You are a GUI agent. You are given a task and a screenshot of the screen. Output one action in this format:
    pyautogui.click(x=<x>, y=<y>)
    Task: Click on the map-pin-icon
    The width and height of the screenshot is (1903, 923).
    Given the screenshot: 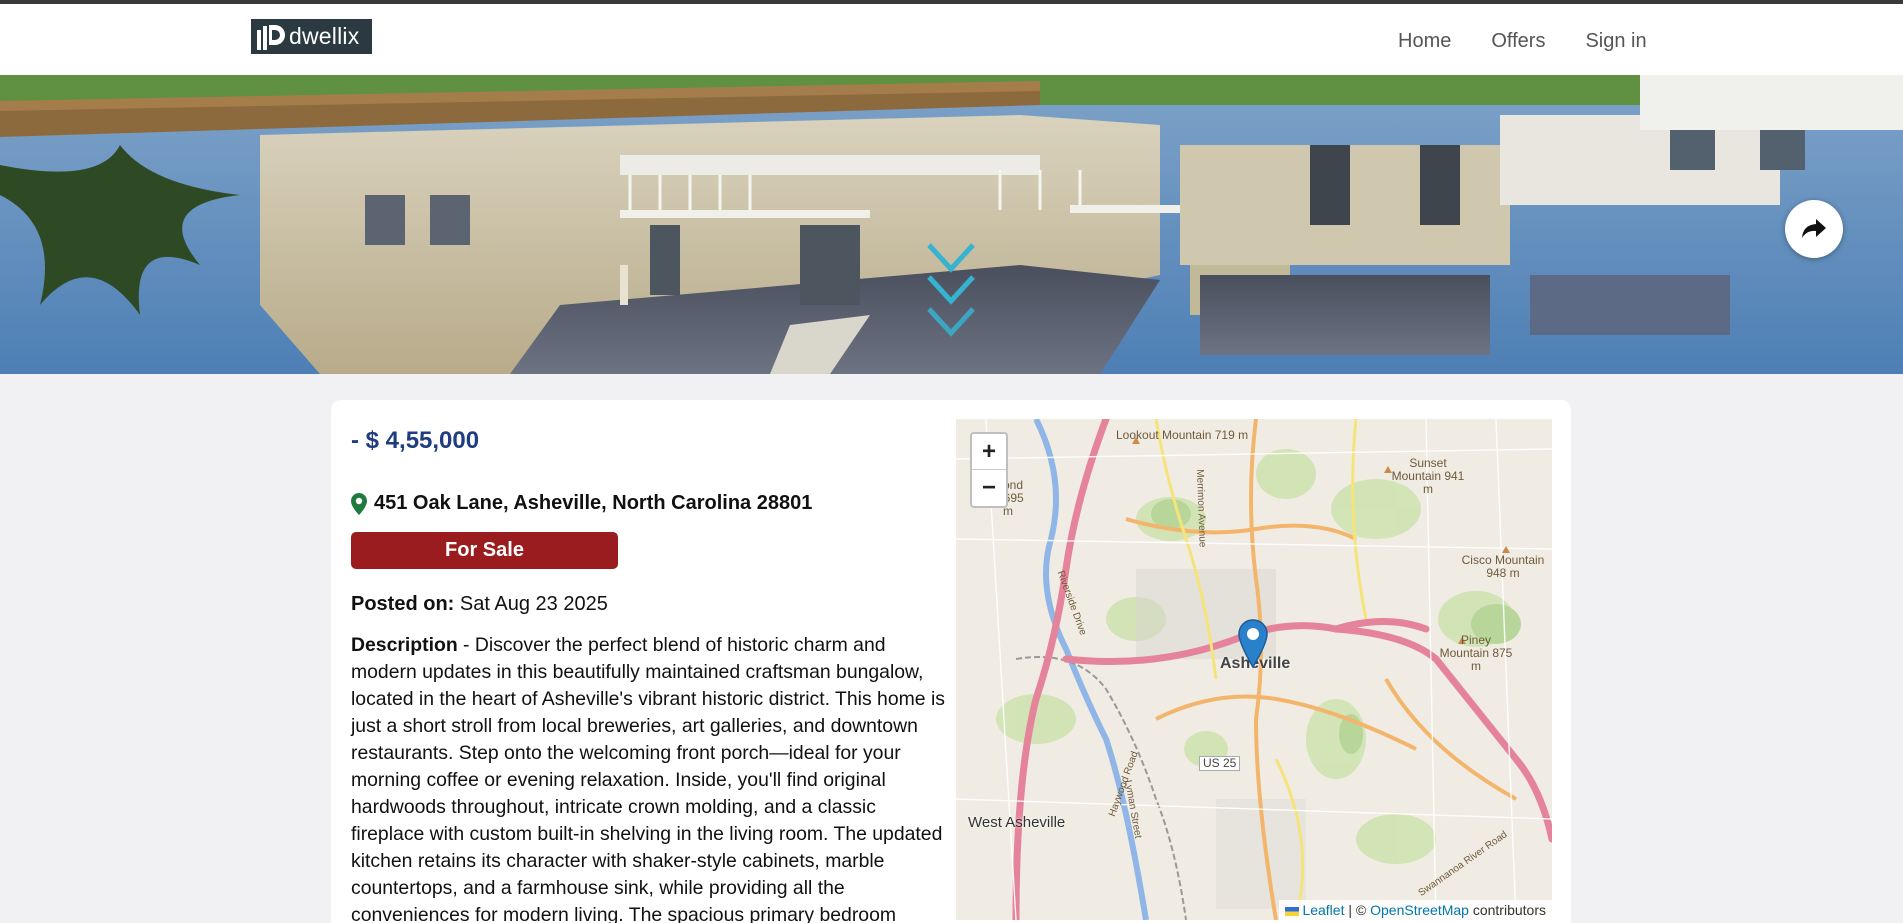 What is the action you would take?
    pyautogui.click(x=359, y=503)
    